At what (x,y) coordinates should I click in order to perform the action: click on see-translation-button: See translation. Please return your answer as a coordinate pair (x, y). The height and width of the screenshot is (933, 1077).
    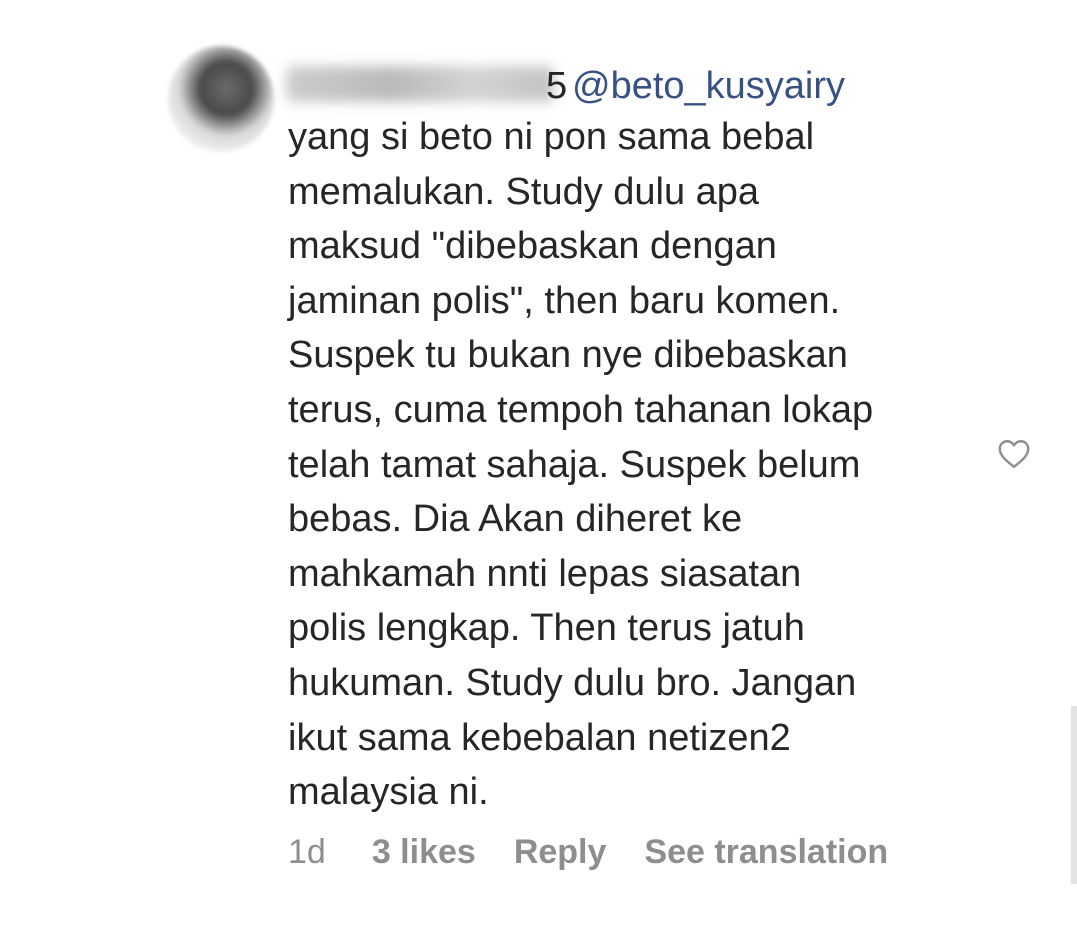
    Looking at the image, I should click on (766, 852).